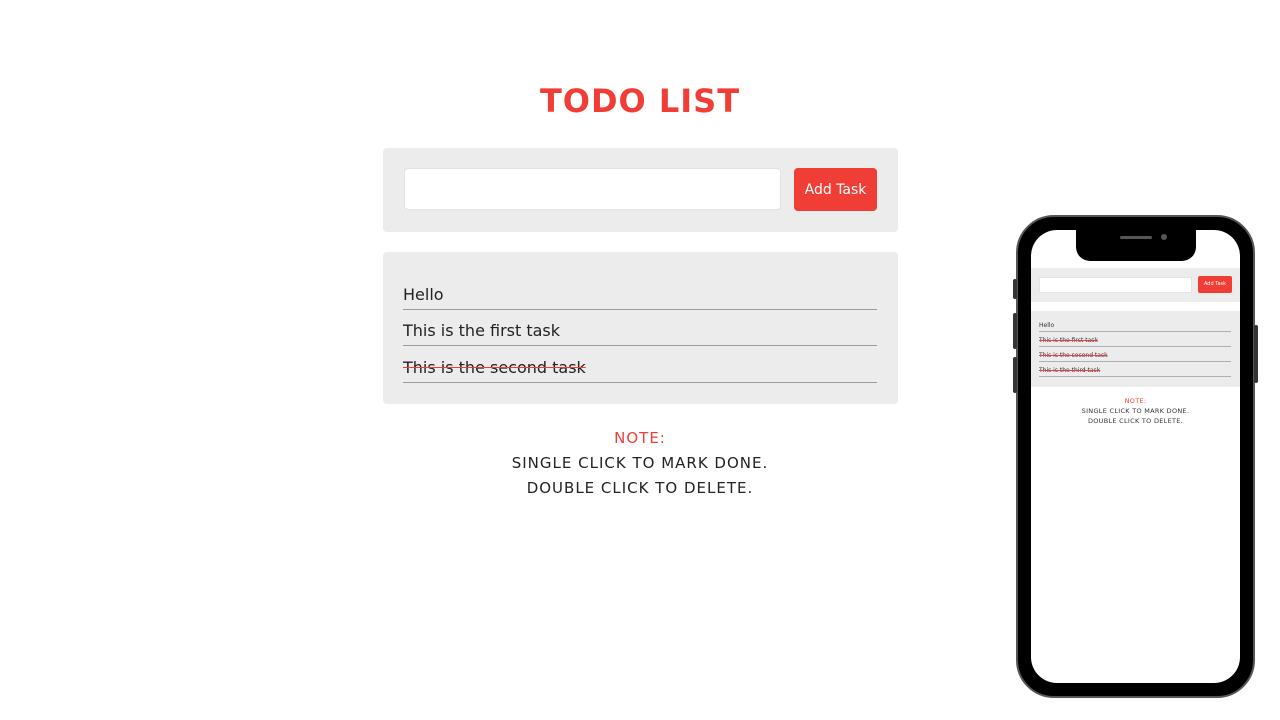 The width and height of the screenshot is (1280, 720). What do you see at coordinates (1135, 341) in the screenshot?
I see `mobile-task-item: This is the first task` at bounding box center [1135, 341].